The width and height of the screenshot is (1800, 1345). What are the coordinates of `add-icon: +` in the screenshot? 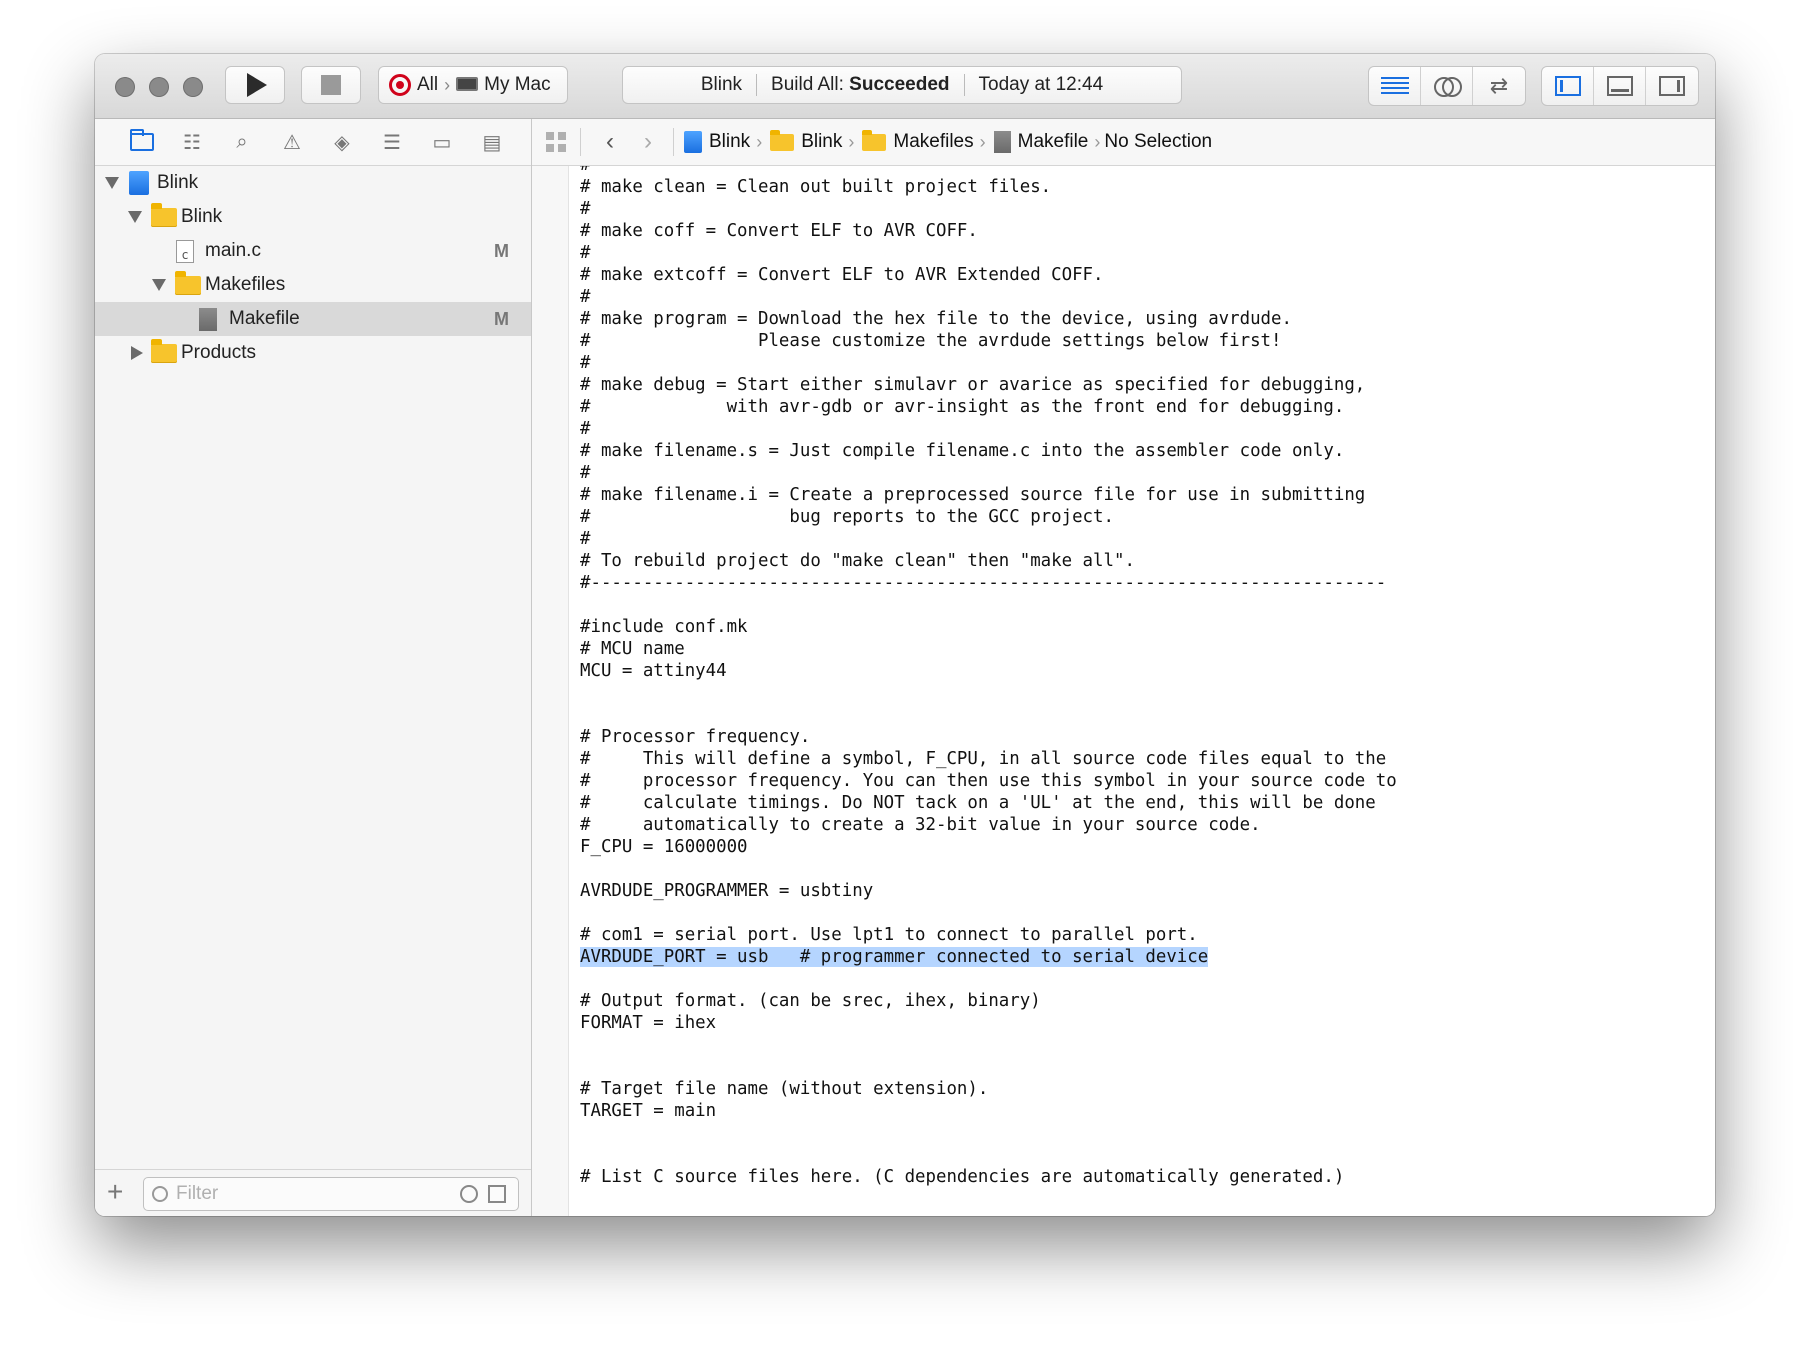 It's located at (115, 1192).